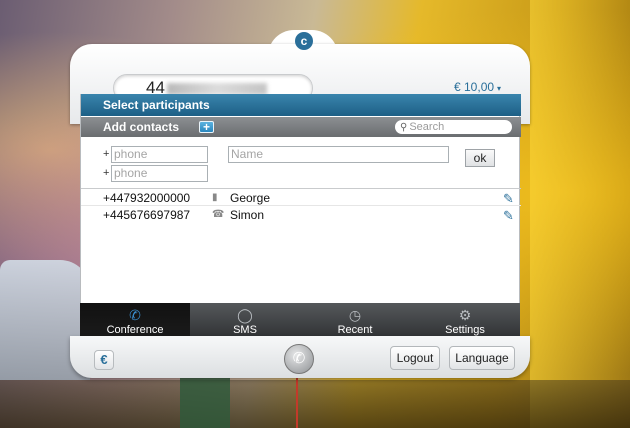 This screenshot has width=630, height=428. Describe the element at coordinates (245, 315) in the screenshot. I see `speech-bubble-icon: ◯` at that location.